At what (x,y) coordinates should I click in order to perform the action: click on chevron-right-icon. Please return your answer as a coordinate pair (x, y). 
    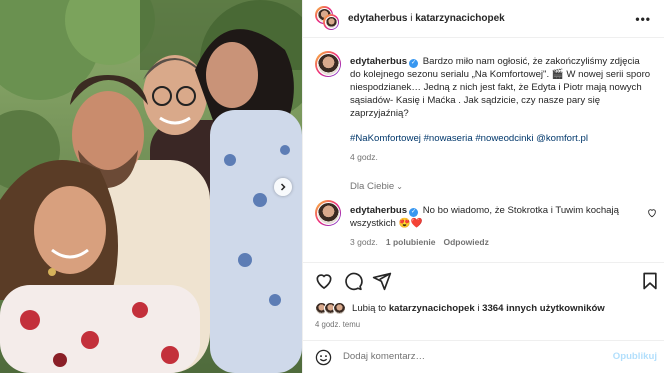
    Looking at the image, I should click on (283, 187).